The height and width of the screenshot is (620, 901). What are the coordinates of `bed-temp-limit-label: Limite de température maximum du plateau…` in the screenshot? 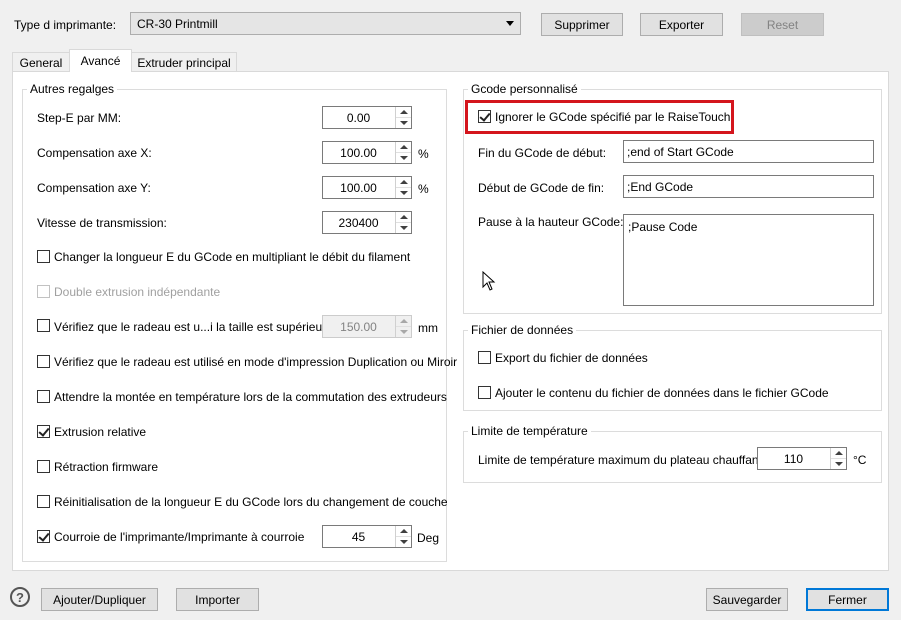 It's located at (622, 460).